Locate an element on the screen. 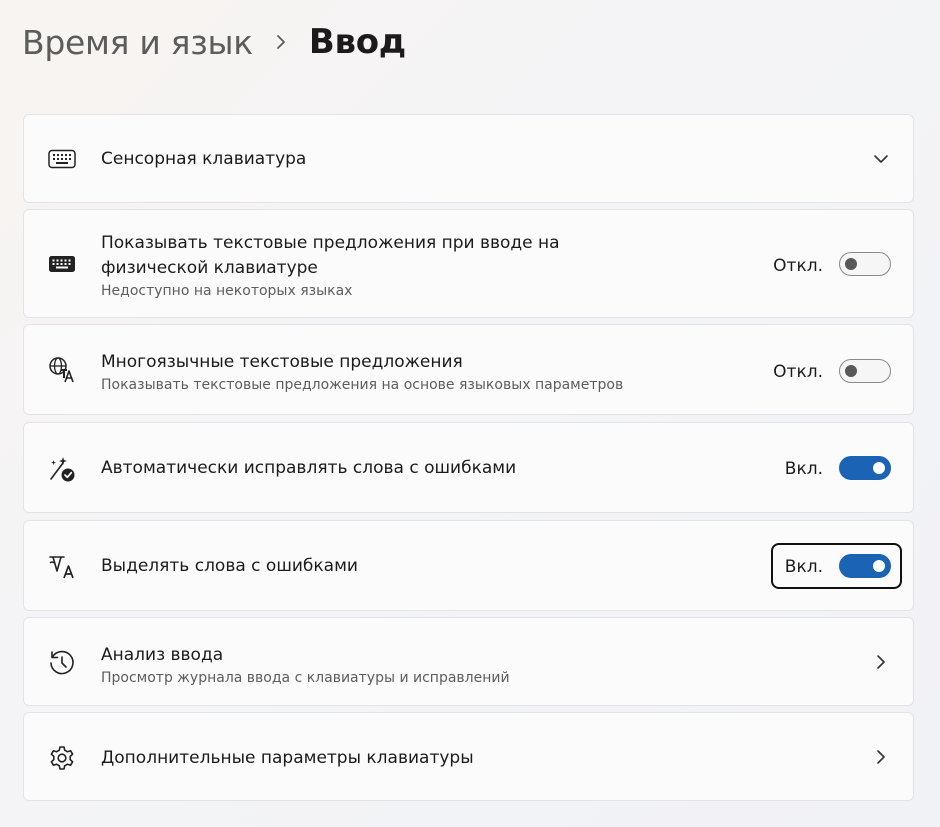 The image size is (940, 827). multilingual-icon is located at coordinates (62, 370).